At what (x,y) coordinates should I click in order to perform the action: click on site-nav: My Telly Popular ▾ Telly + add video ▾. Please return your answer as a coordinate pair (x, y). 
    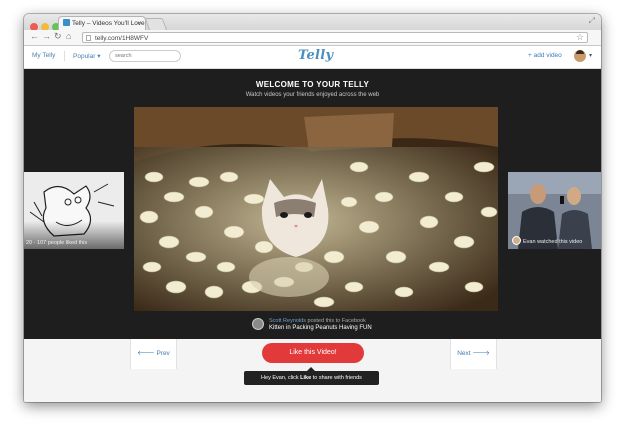
    Looking at the image, I should click on (312, 57).